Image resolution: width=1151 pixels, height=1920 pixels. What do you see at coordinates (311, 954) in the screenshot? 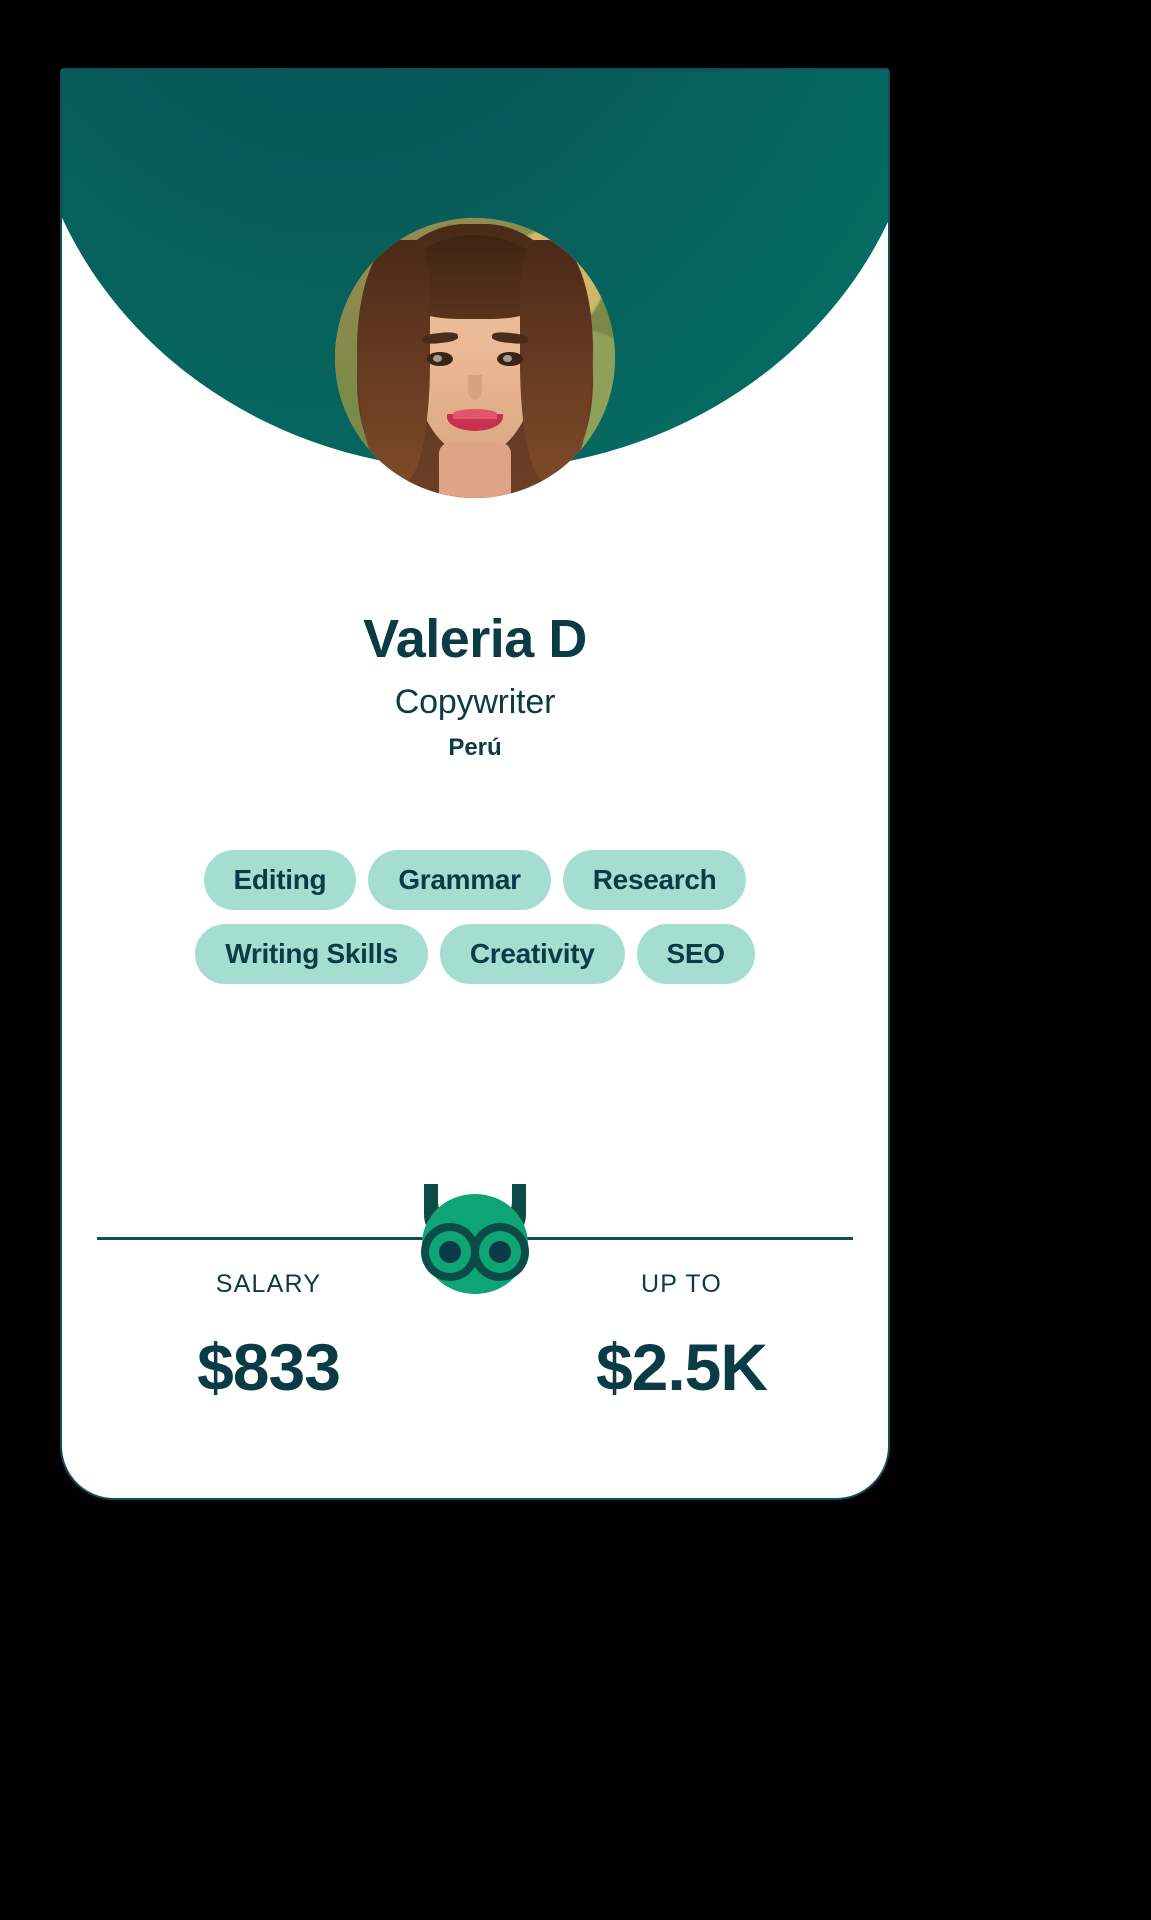
I see `skill-tag: Writing Skills` at bounding box center [311, 954].